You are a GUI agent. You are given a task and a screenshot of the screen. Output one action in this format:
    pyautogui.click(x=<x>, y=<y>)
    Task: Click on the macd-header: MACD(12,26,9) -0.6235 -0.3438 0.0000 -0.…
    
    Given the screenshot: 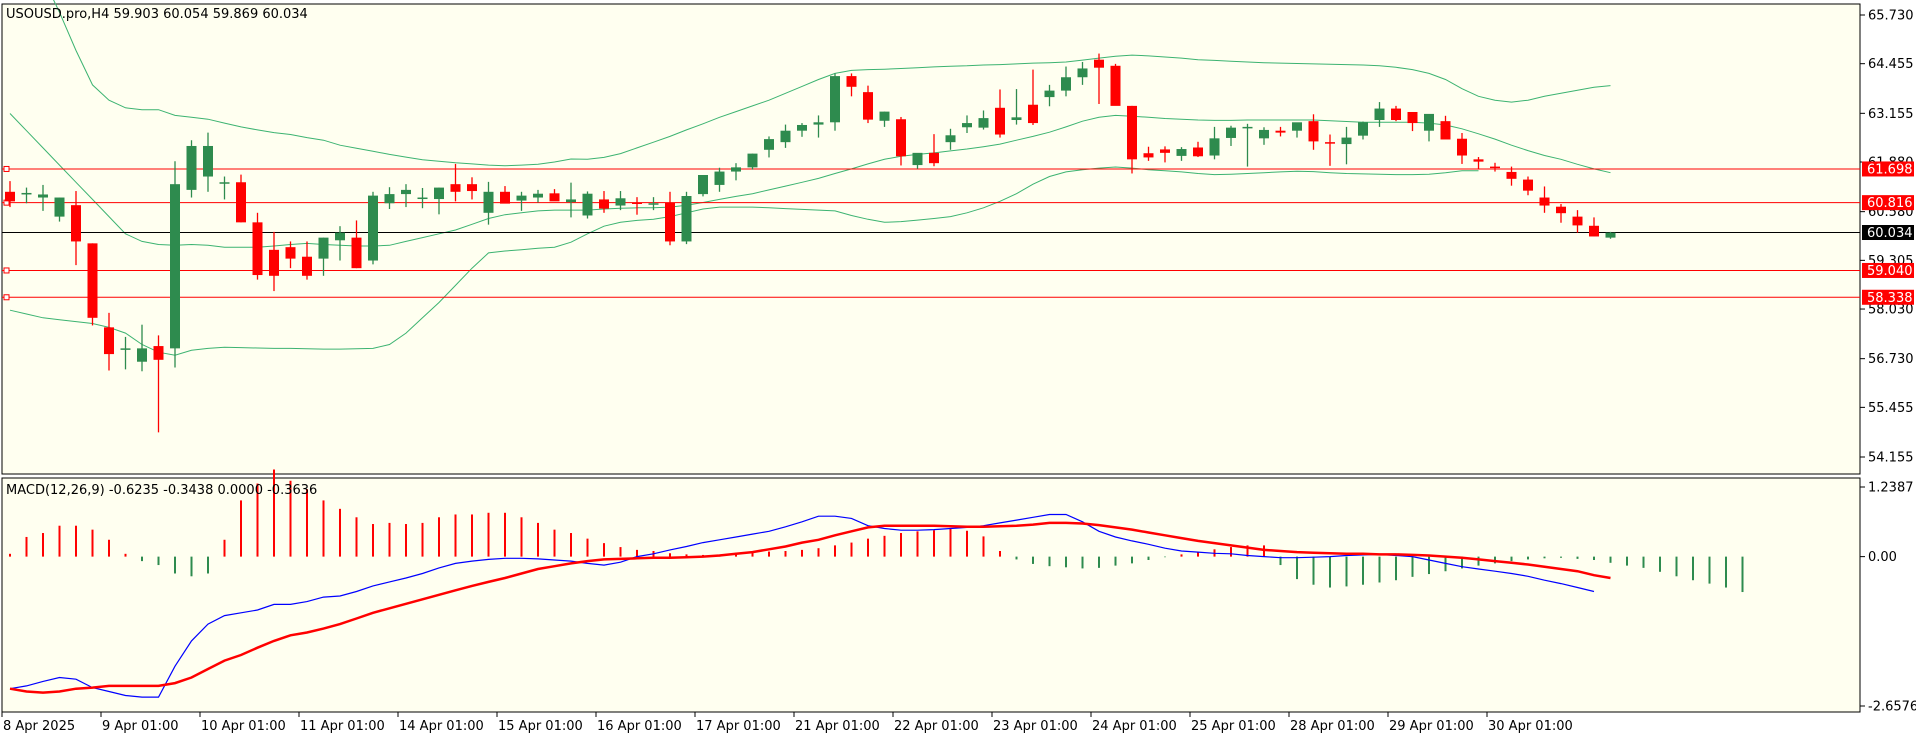 What is the action you would take?
    pyautogui.click(x=161, y=490)
    